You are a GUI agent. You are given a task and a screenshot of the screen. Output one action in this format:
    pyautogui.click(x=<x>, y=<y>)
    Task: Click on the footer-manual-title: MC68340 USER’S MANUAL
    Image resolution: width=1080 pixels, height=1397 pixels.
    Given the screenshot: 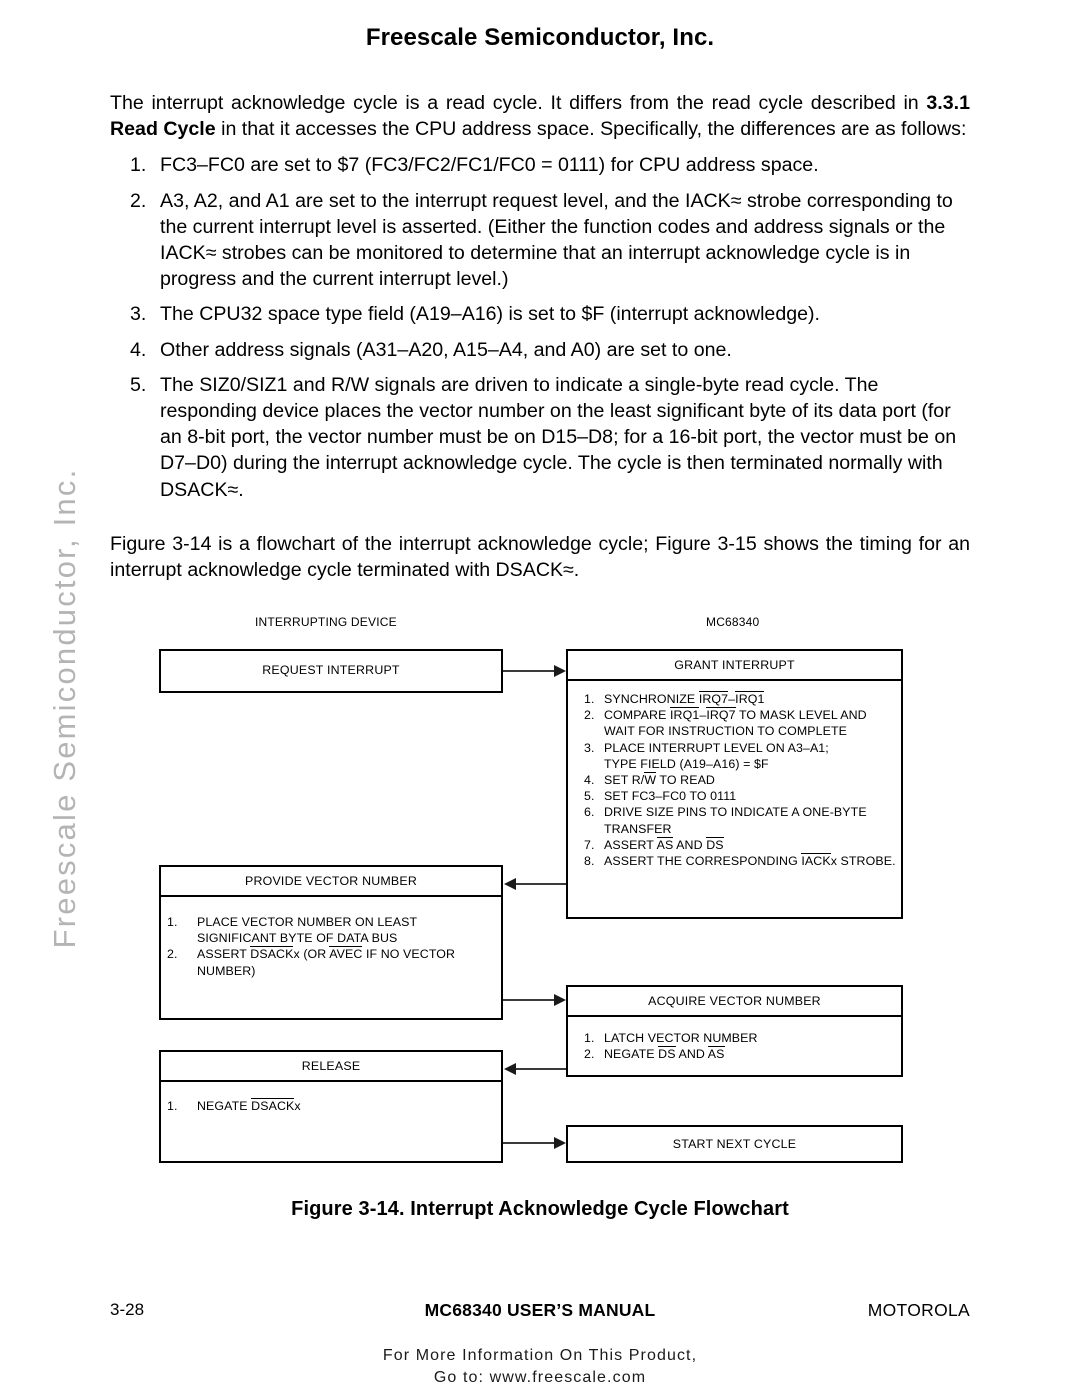 What is the action you would take?
    pyautogui.click(x=540, y=1310)
    